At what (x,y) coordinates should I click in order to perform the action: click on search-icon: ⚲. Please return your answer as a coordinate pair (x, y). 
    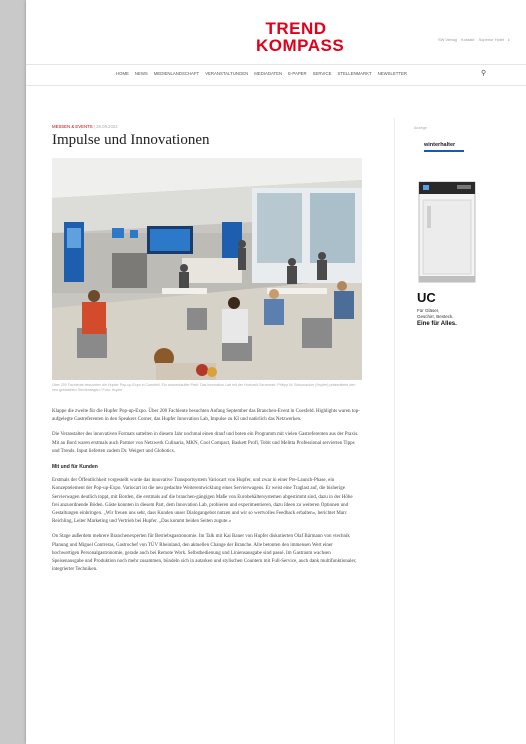
    Looking at the image, I should click on (483, 73).